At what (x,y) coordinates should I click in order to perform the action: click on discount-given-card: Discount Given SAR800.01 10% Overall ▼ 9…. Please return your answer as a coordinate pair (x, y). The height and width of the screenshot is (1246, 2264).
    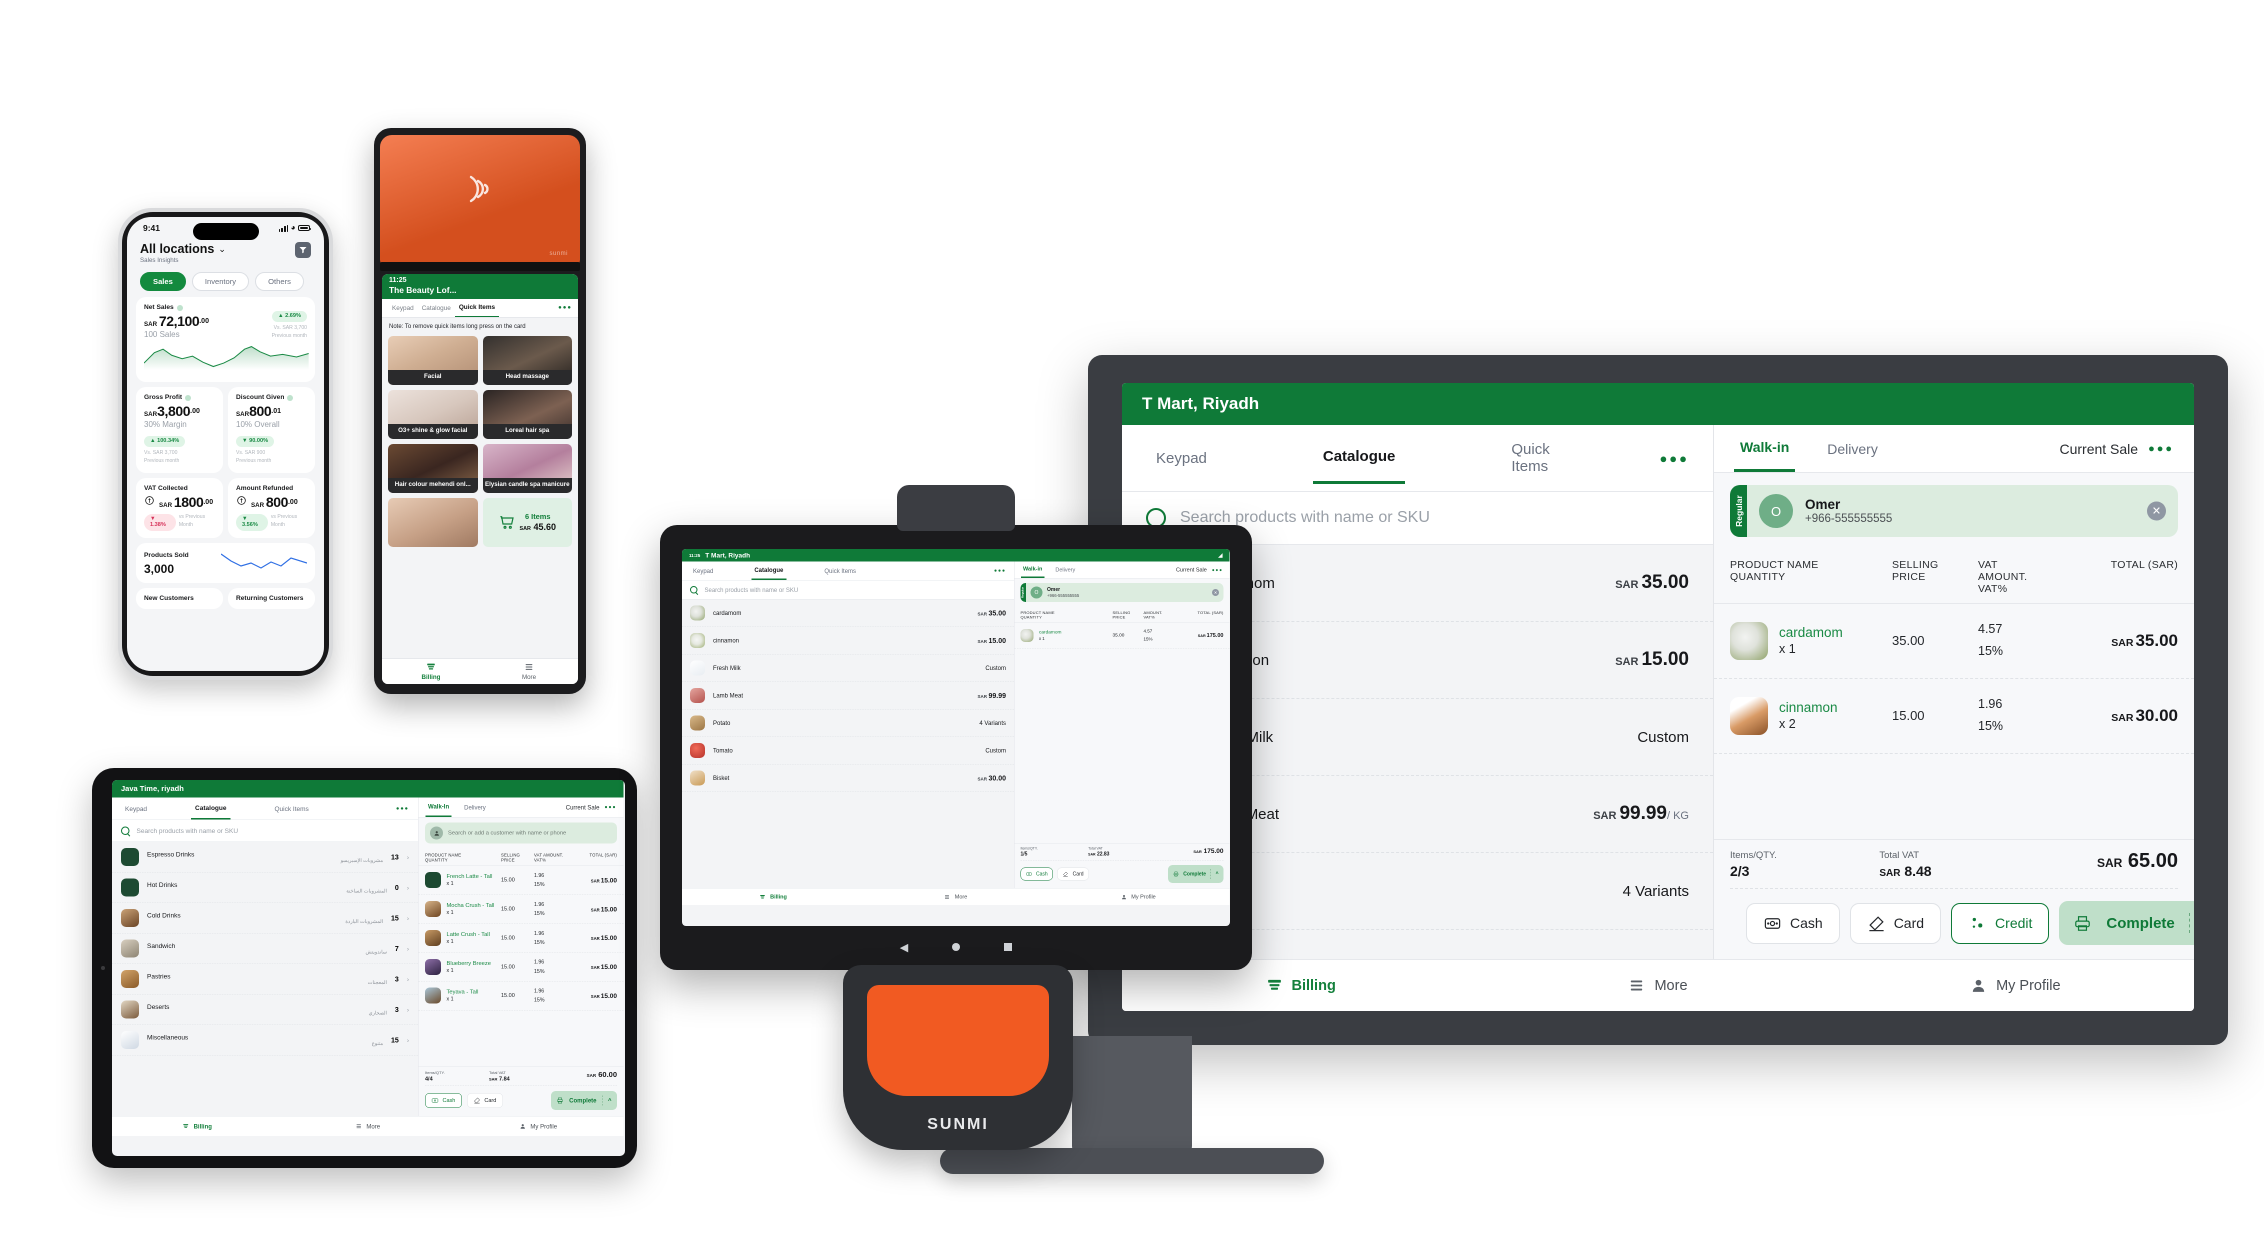
    Looking at the image, I should click on (271, 430).